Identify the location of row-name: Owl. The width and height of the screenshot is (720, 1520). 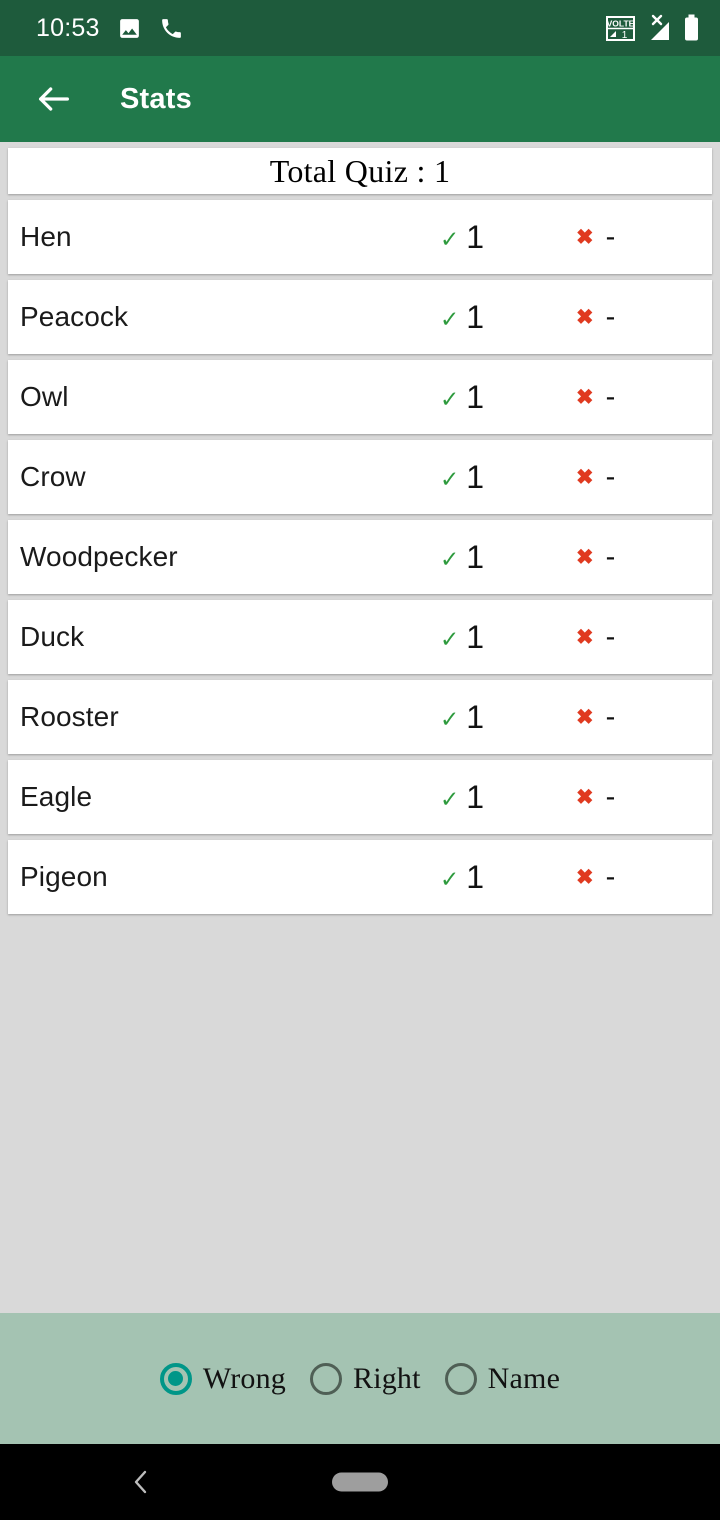
(44, 396).